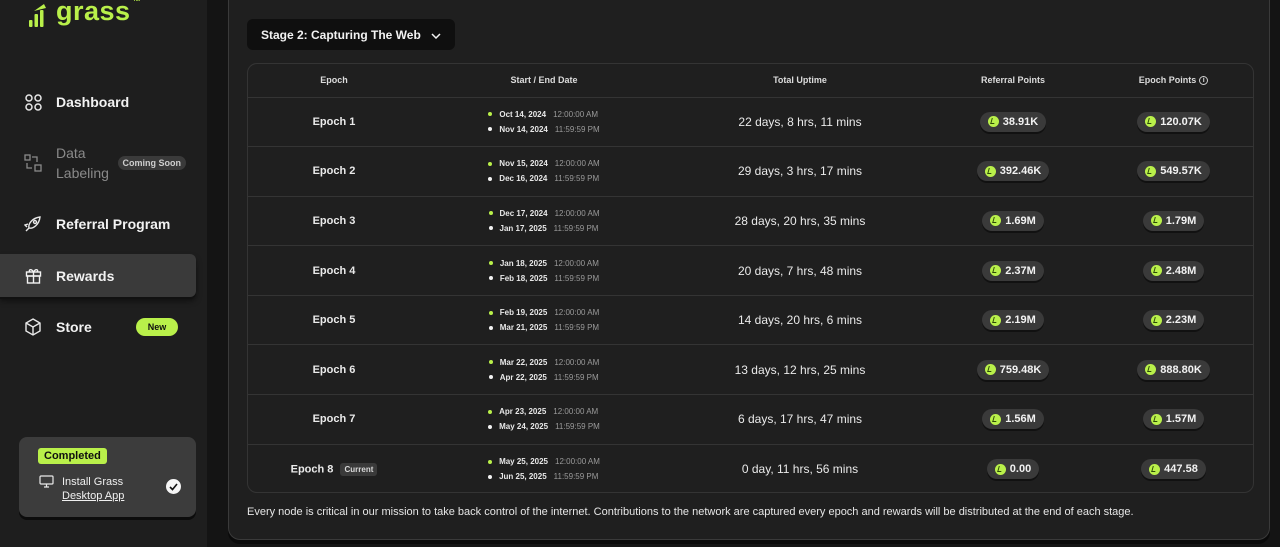  Describe the element at coordinates (98, 163) in the screenshot. I see `sidebar-item-data-labeling: Data Labeling Coming Soon` at that location.